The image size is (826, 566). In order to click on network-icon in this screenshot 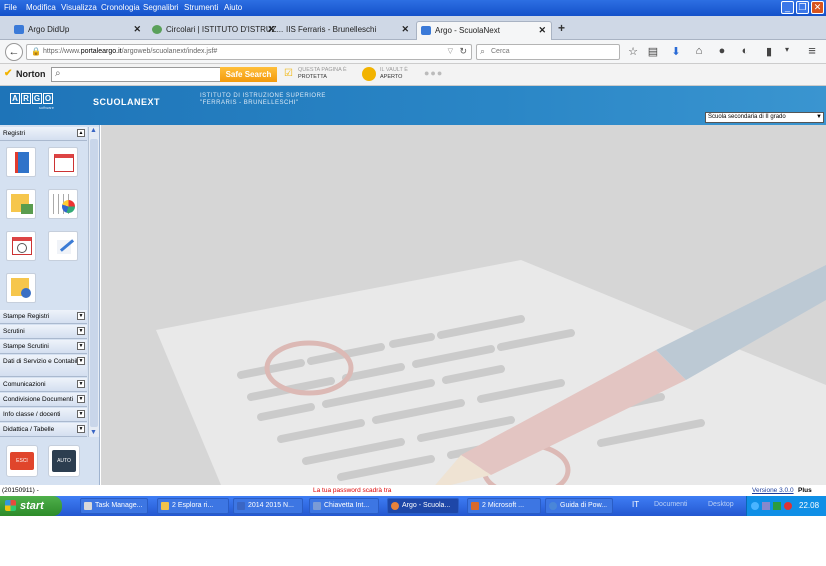, I will do `click(755, 506)`.